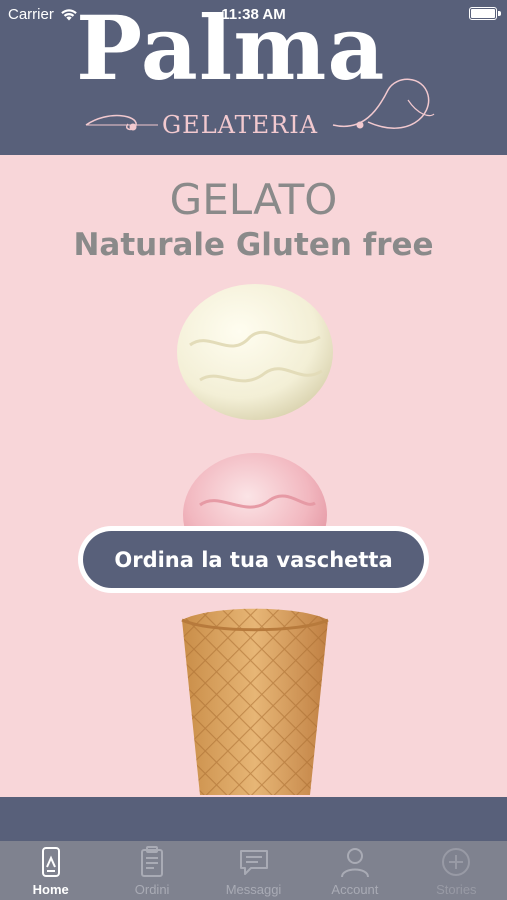 The height and width of the screenshot is (900, 507). Describe the element at coordinates (499, 13) in the screenshot. I see `battery-cap` at that location.